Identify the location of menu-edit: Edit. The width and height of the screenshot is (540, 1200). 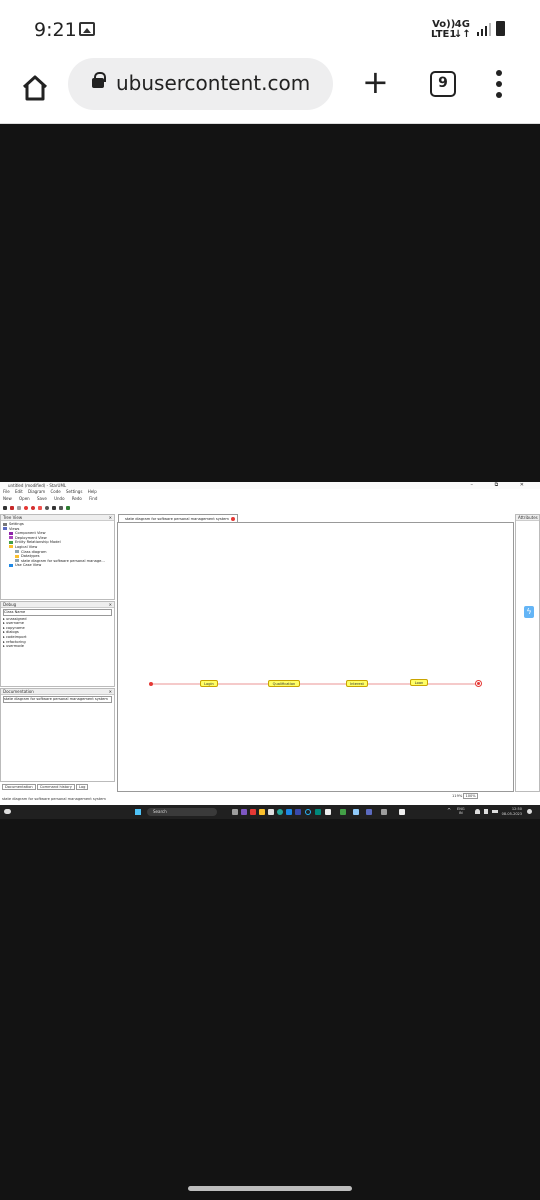
(19, 491).